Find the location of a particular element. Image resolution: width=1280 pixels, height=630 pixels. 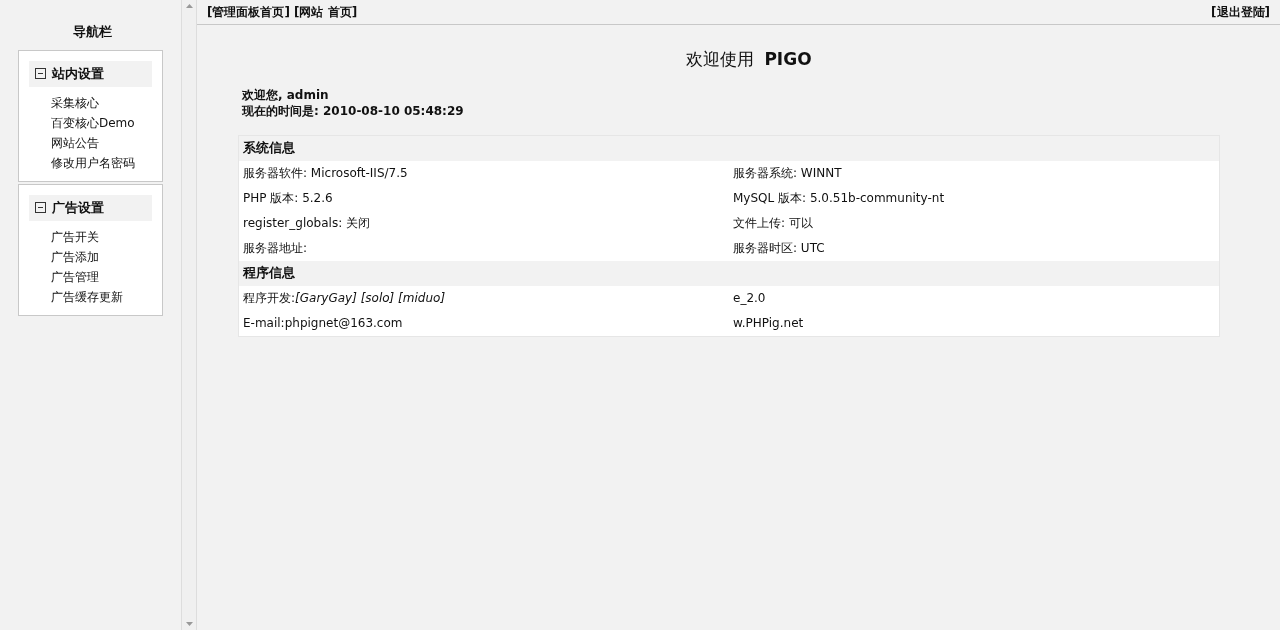

info-value: 程序开发:[GaryGay] [solo] [miduo] is located at coordinates (345, 298).